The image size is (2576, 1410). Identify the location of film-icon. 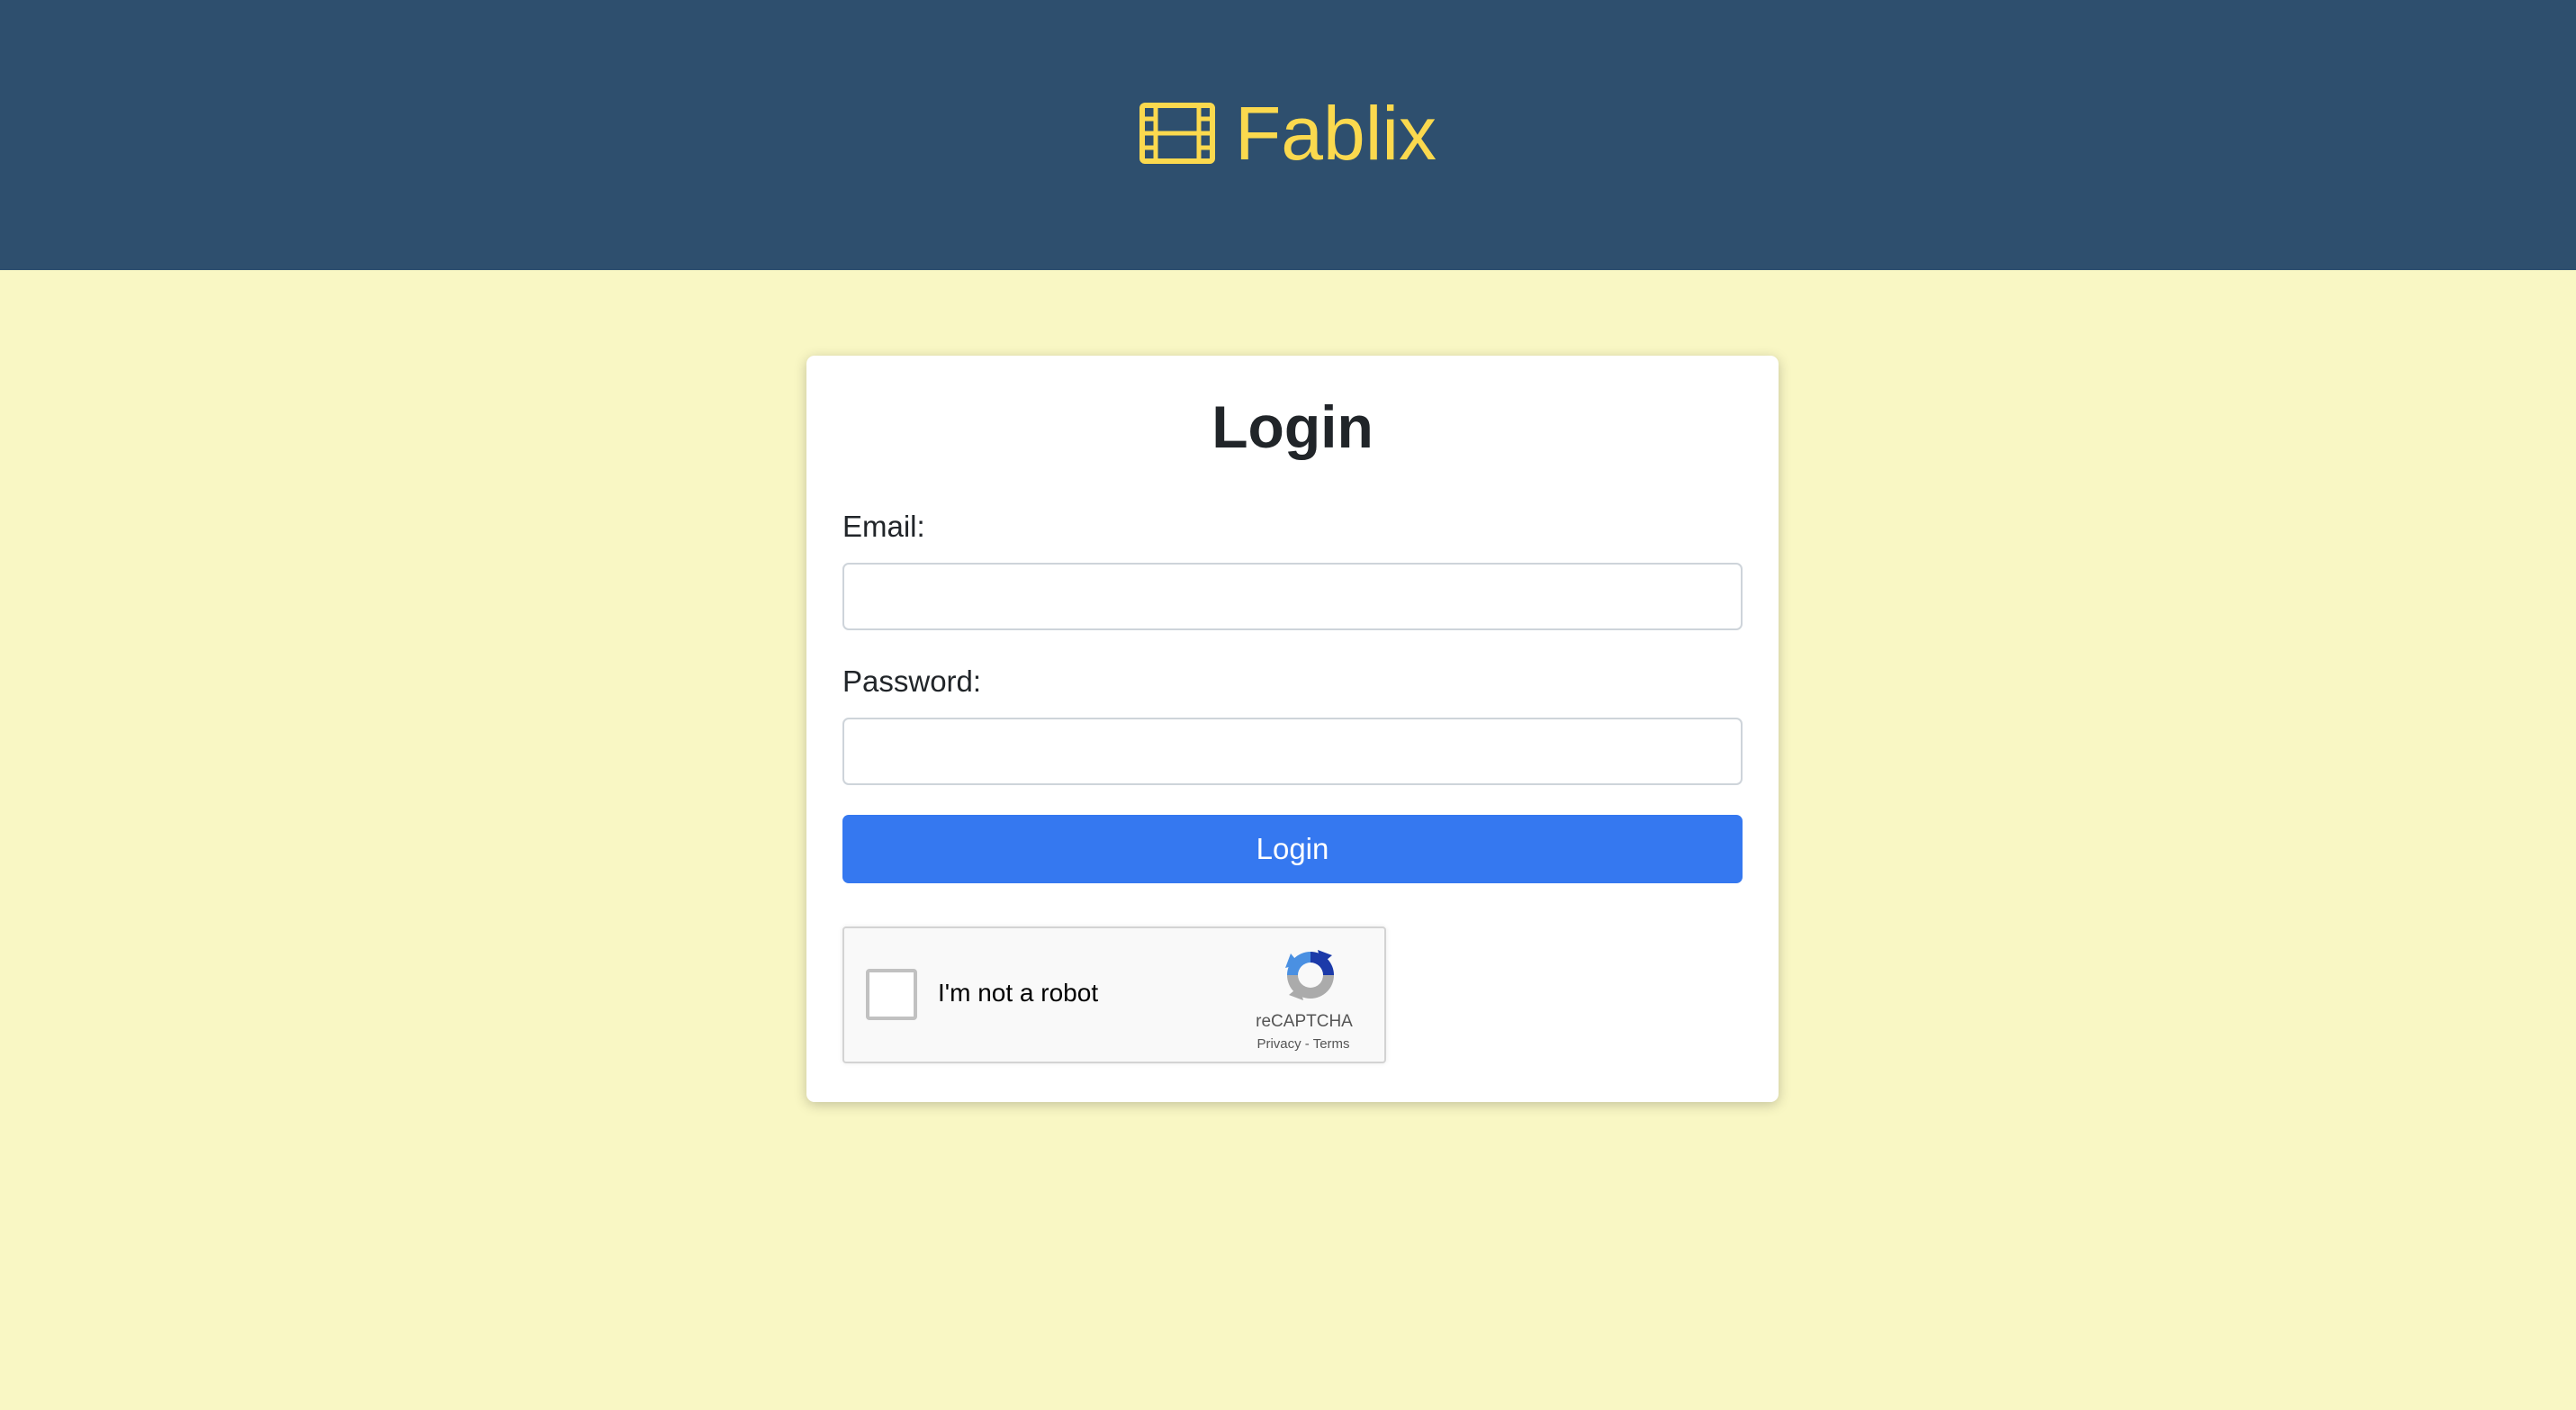
(1177, 133).